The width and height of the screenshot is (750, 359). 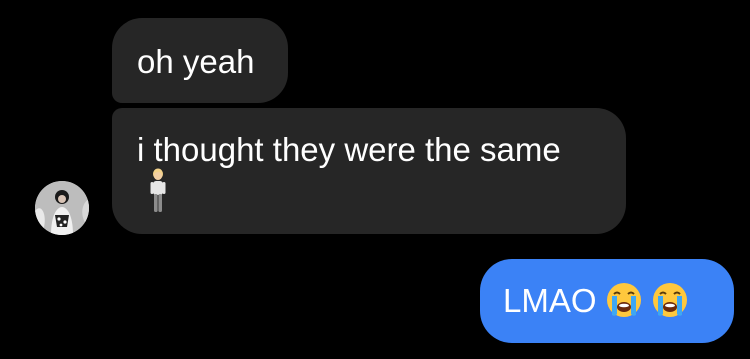 What do you see at coordinates (158, 190) in the screenshot?
I see `standing-person-icon` at bounding box center [158, 190].